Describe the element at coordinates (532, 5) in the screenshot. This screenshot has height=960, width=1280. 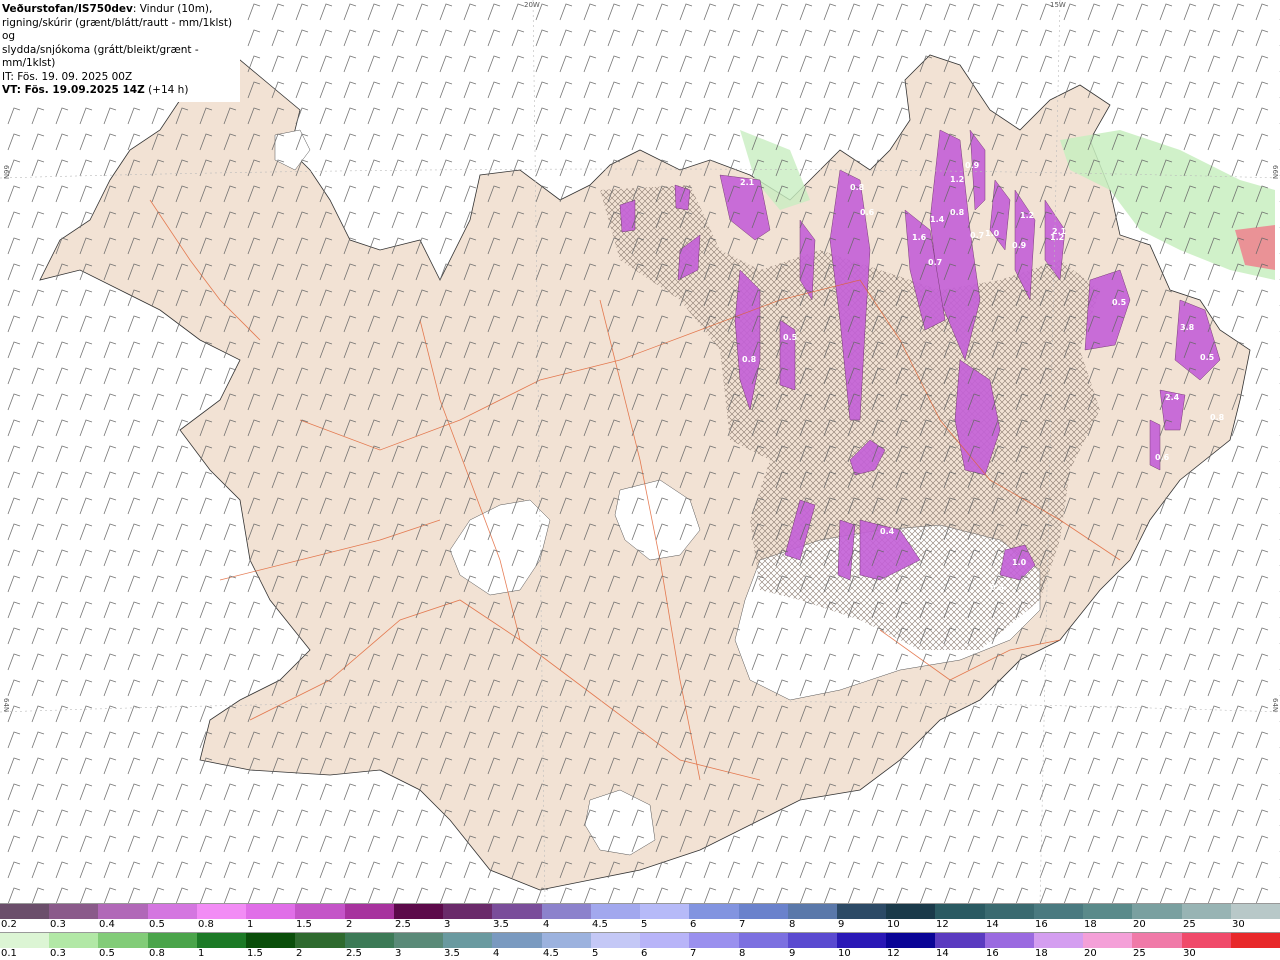
I see `lon-label-20w: 20W` at that location.